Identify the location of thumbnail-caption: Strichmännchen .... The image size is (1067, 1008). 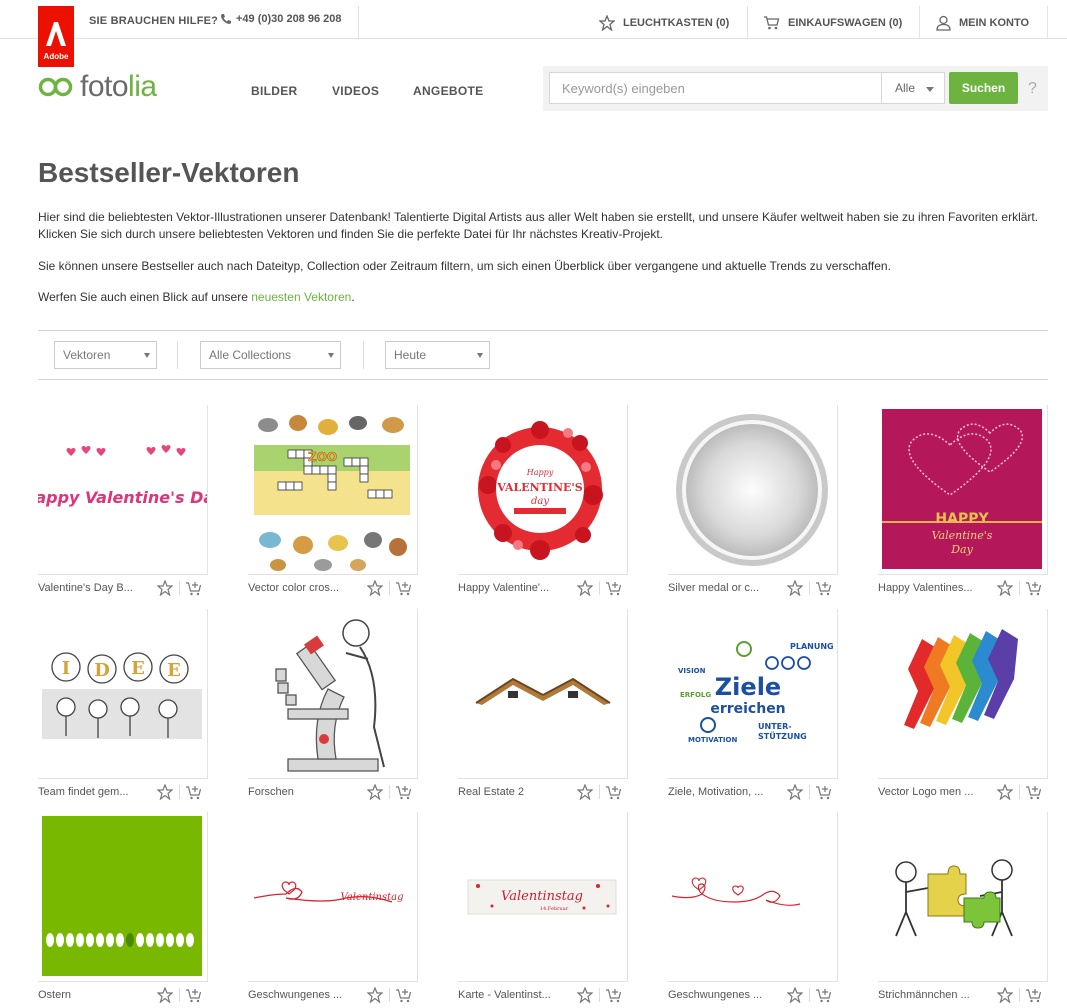
(963, 995).